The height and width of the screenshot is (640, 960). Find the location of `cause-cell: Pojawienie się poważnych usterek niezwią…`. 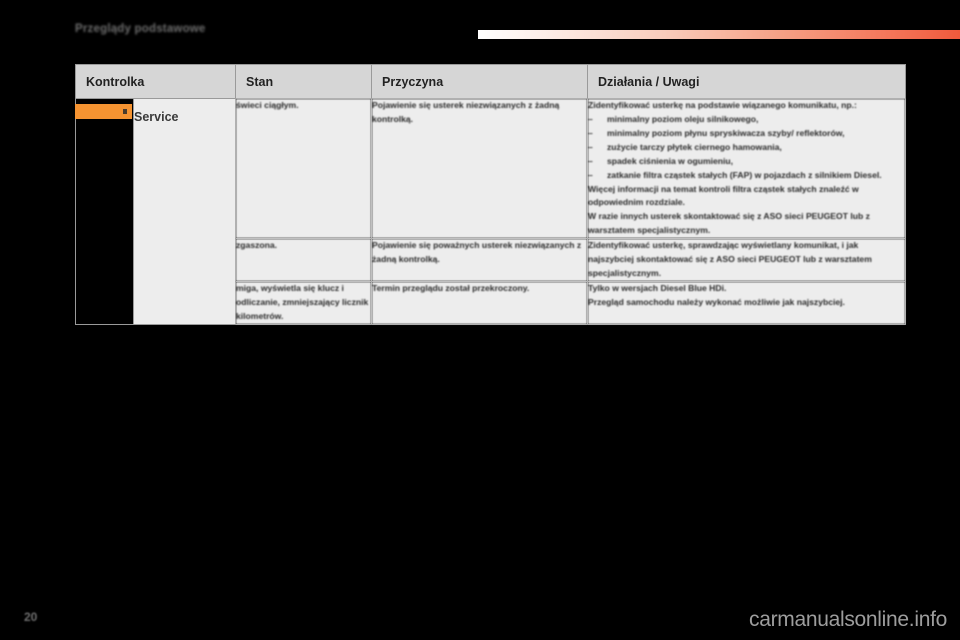

cause-cell: Pojawienie się poważnych usterek niezwią… is located at coordinates (479, 260).